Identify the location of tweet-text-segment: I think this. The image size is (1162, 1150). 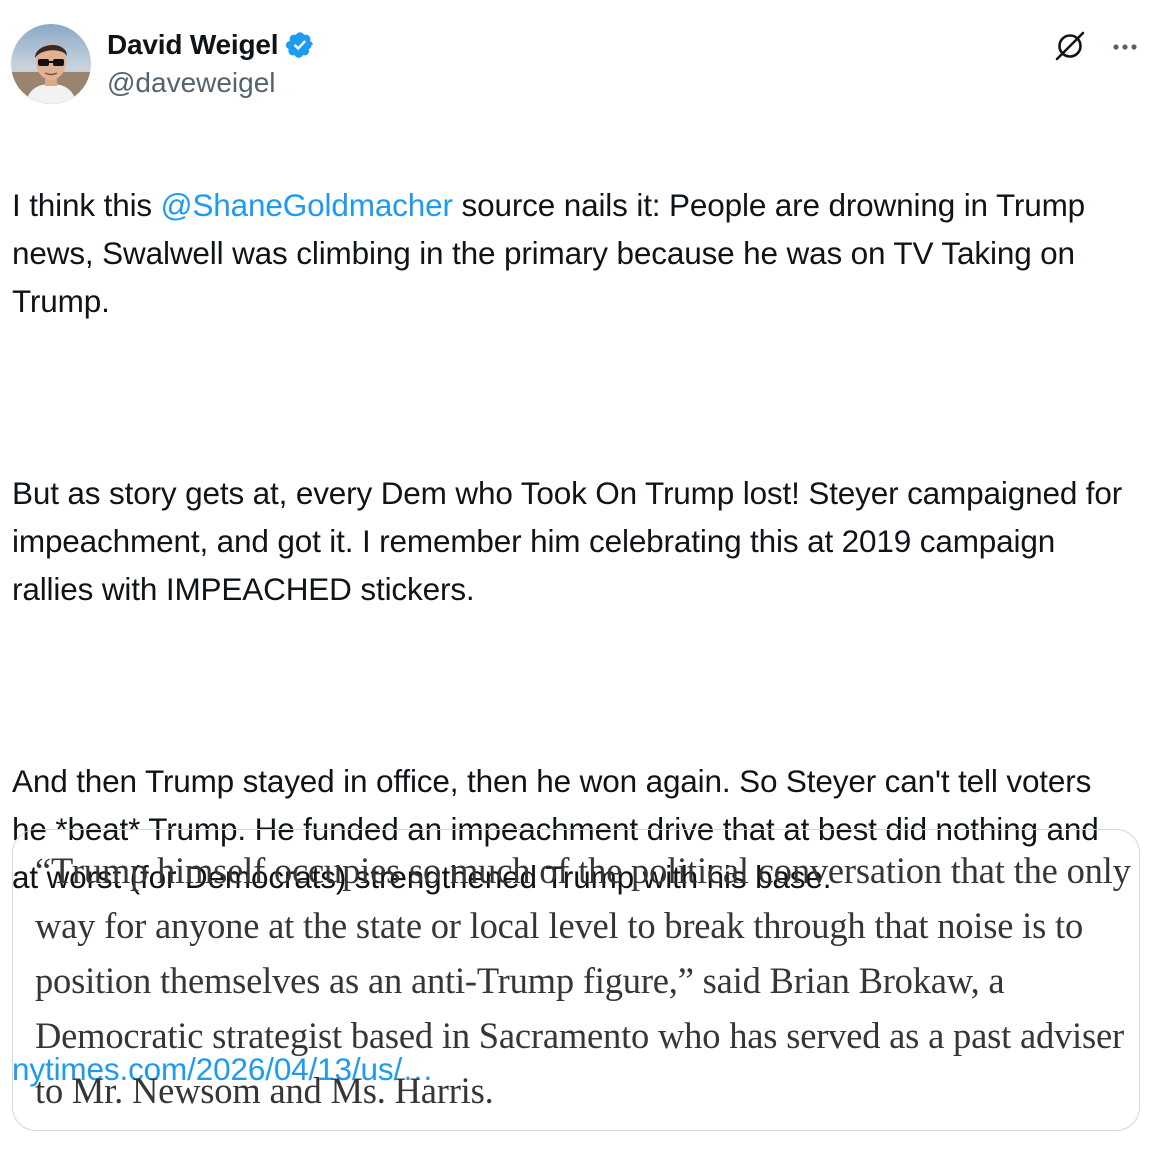
(86, 205).